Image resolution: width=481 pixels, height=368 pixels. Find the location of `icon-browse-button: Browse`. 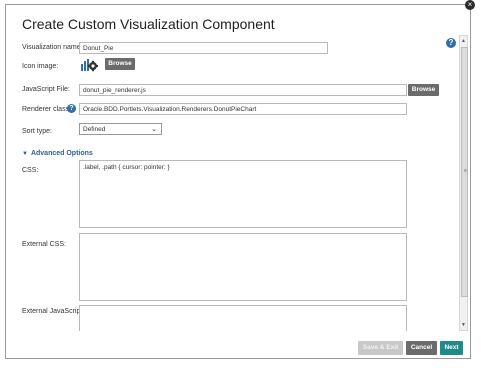

icon-browse-button: Browse is located at coordinates (120, 64).